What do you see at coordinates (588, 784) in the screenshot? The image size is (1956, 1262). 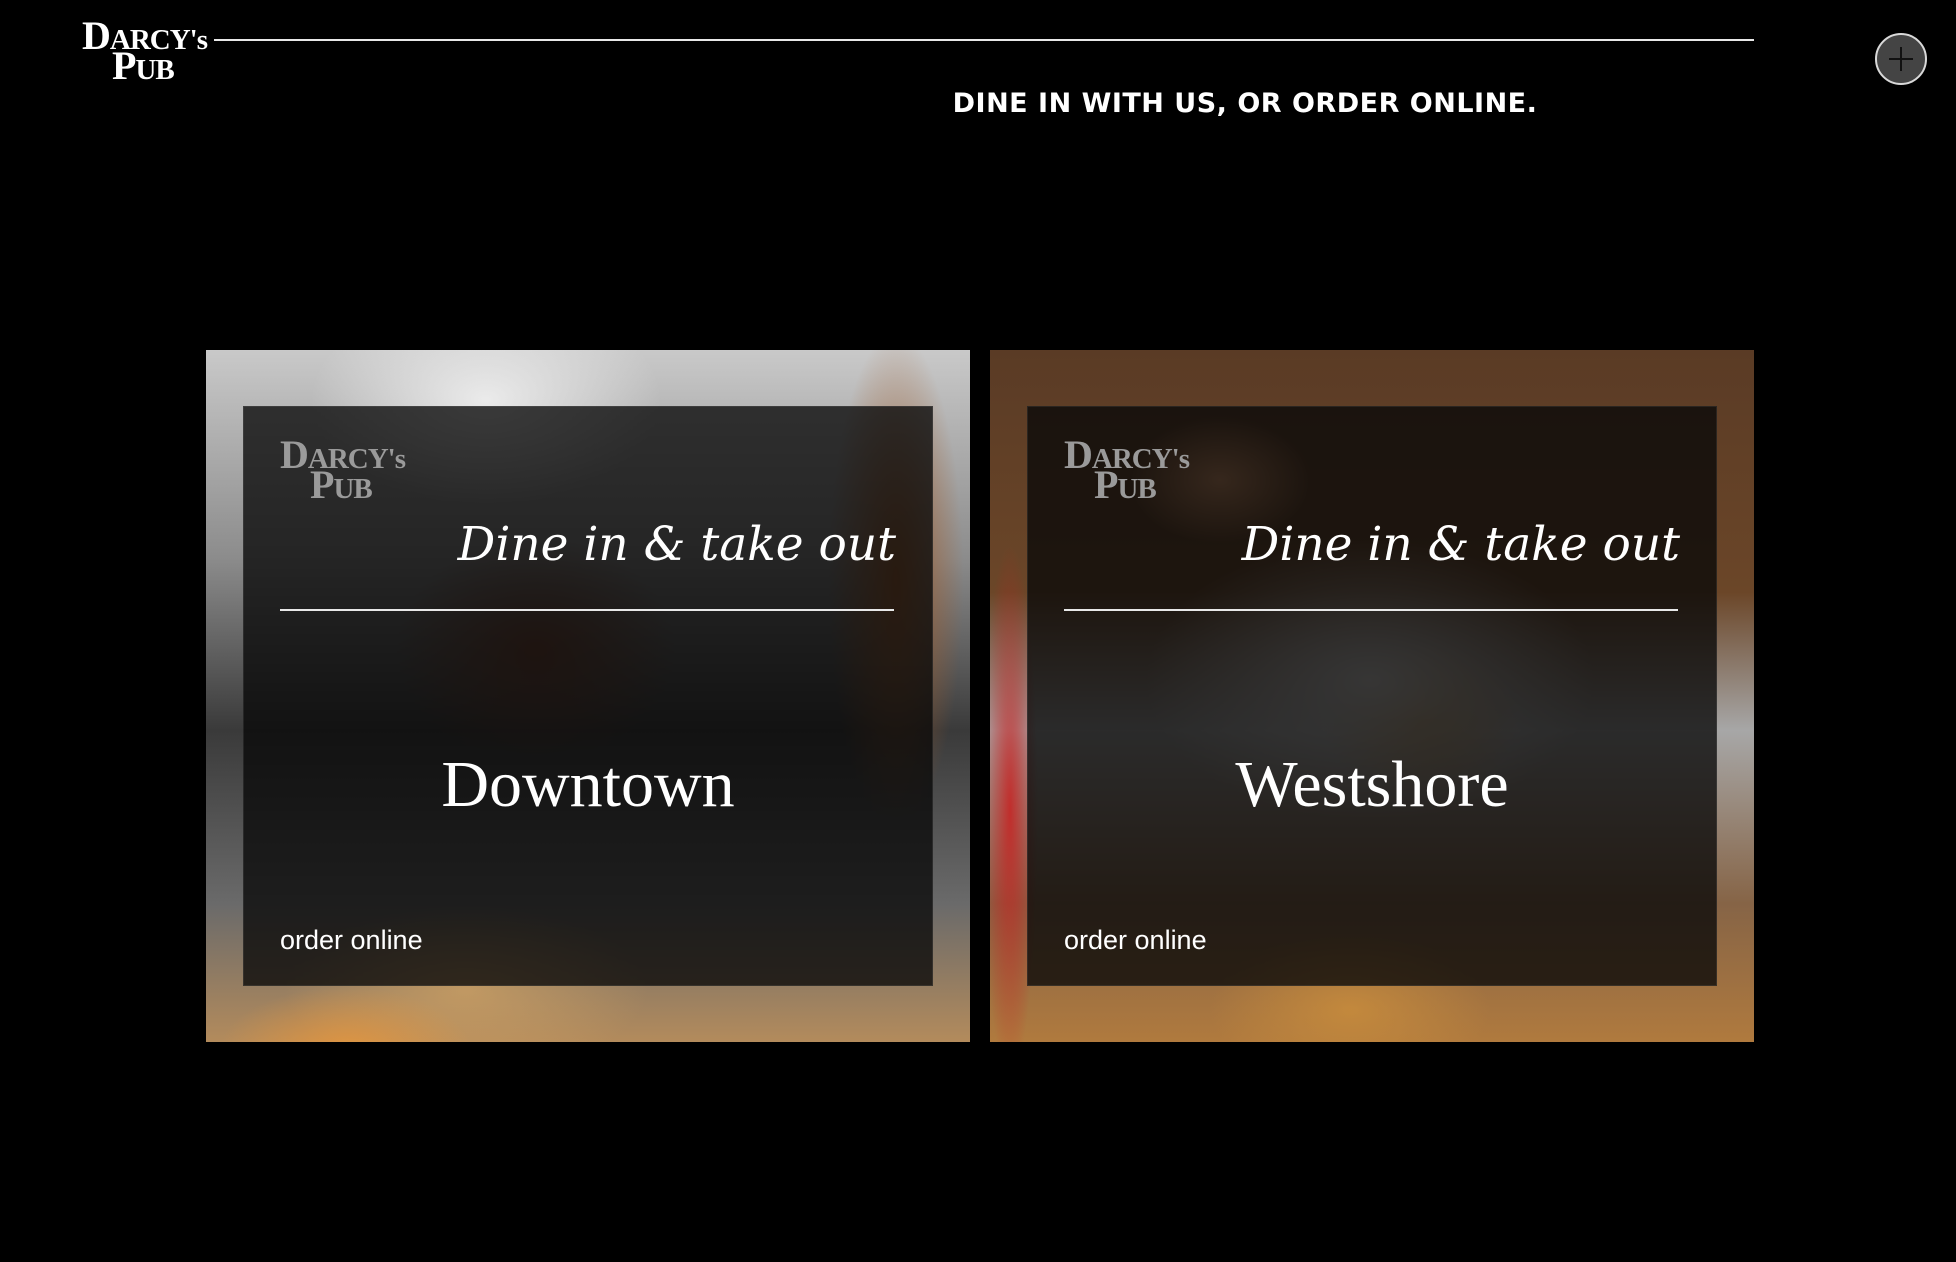 I see `location-name: Downtown` at bounding box center [588, 784].